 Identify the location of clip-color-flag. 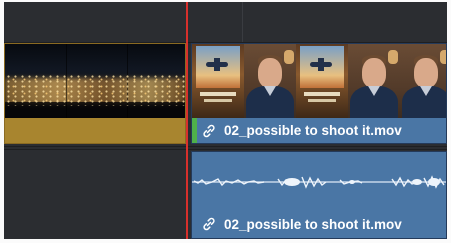
(194, 130).